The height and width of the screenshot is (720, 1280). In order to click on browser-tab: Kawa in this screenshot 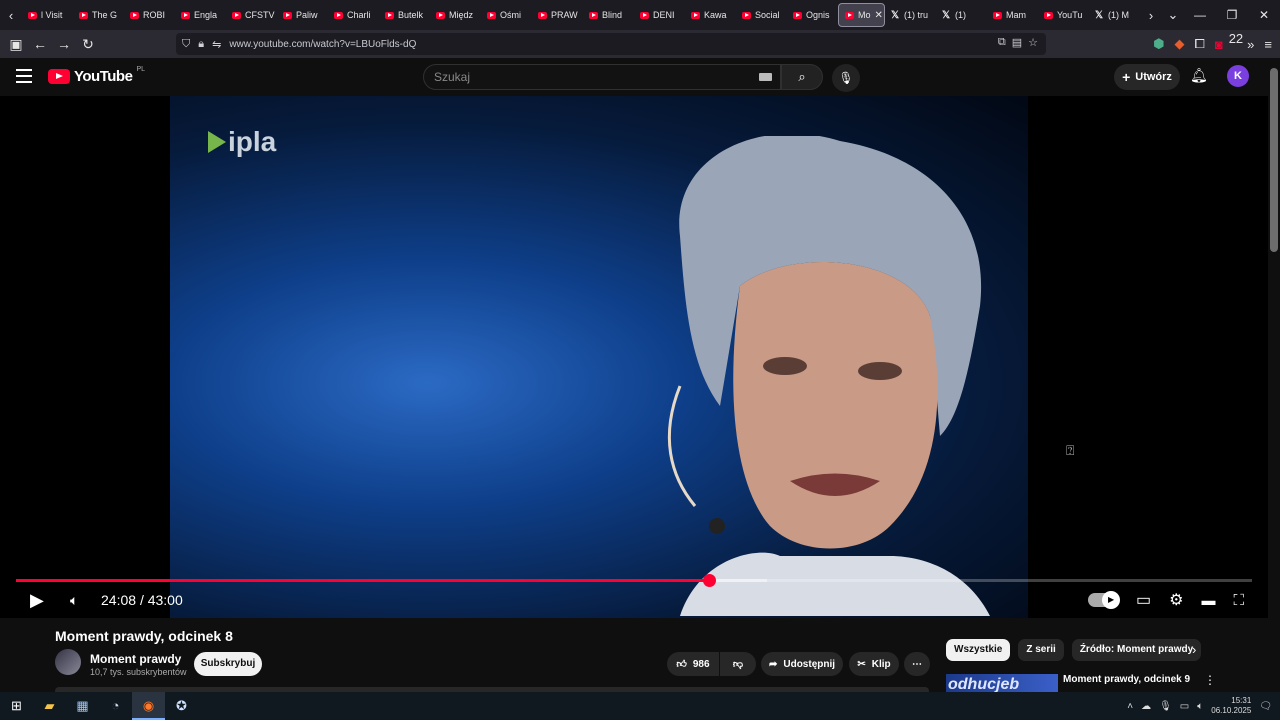, I will do `click(710, 15)`.